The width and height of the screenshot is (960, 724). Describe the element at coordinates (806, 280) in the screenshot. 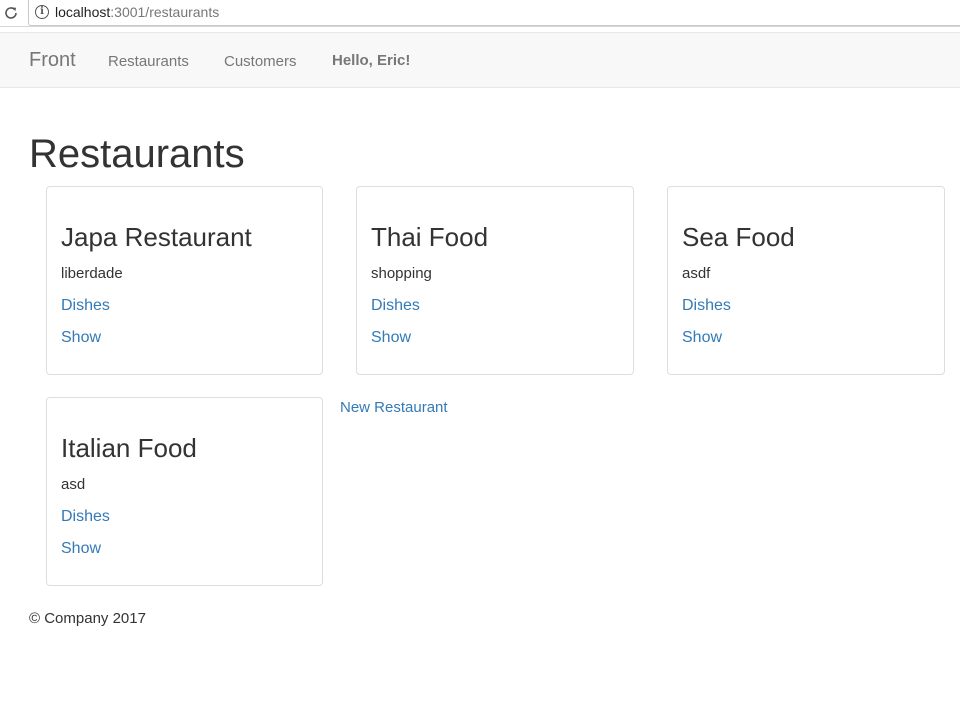

I see `restaurant-card: Sea Food asdf Dishes Show` at that location.